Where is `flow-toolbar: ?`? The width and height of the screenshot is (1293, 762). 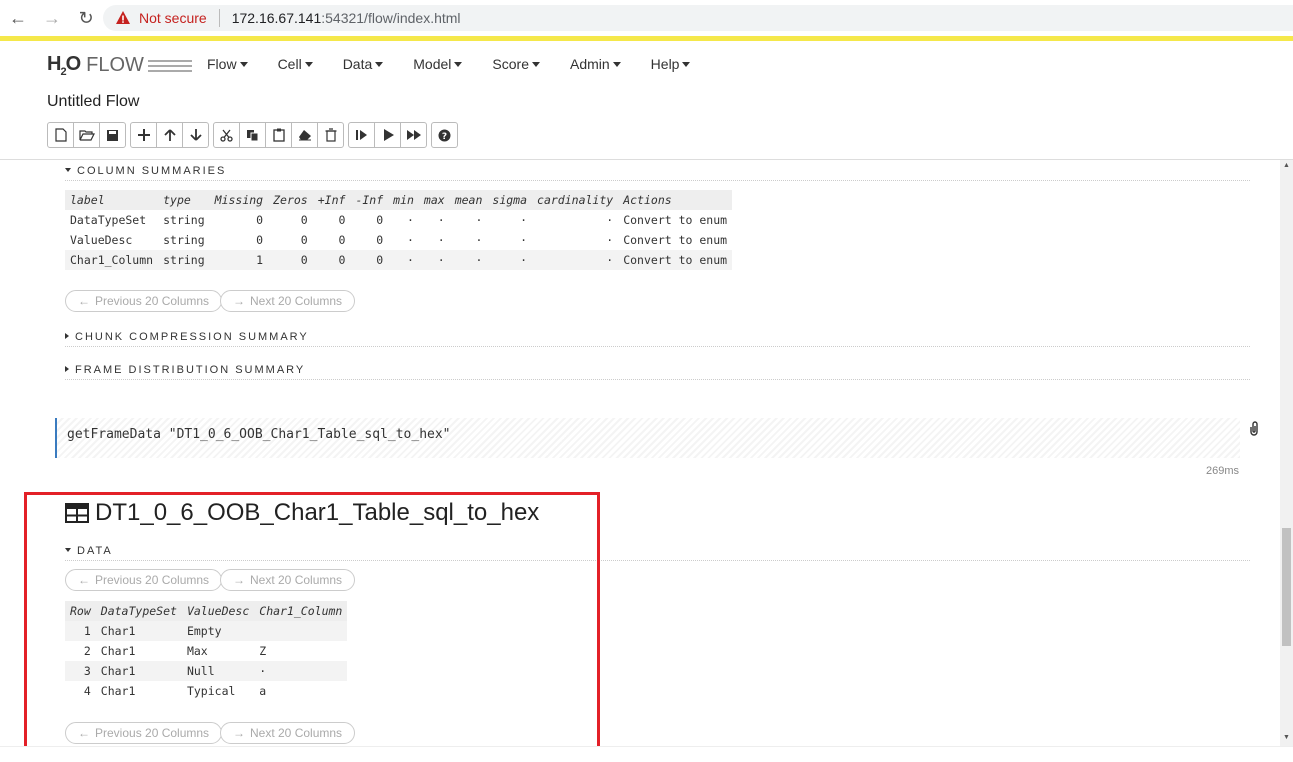 flow-toolbar: ? is located at coordinates (254, 135).